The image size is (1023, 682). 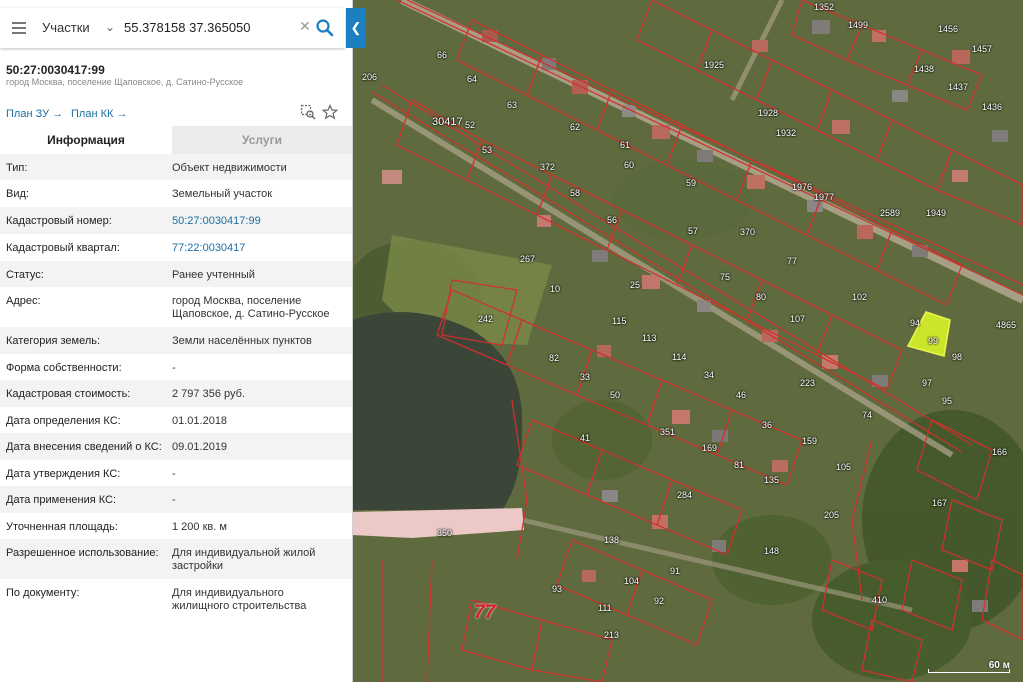 What do you see at coordinates (924, 69) in the screenshot?
I see `parcel-label: 1438` at bounding box center [924, 69].